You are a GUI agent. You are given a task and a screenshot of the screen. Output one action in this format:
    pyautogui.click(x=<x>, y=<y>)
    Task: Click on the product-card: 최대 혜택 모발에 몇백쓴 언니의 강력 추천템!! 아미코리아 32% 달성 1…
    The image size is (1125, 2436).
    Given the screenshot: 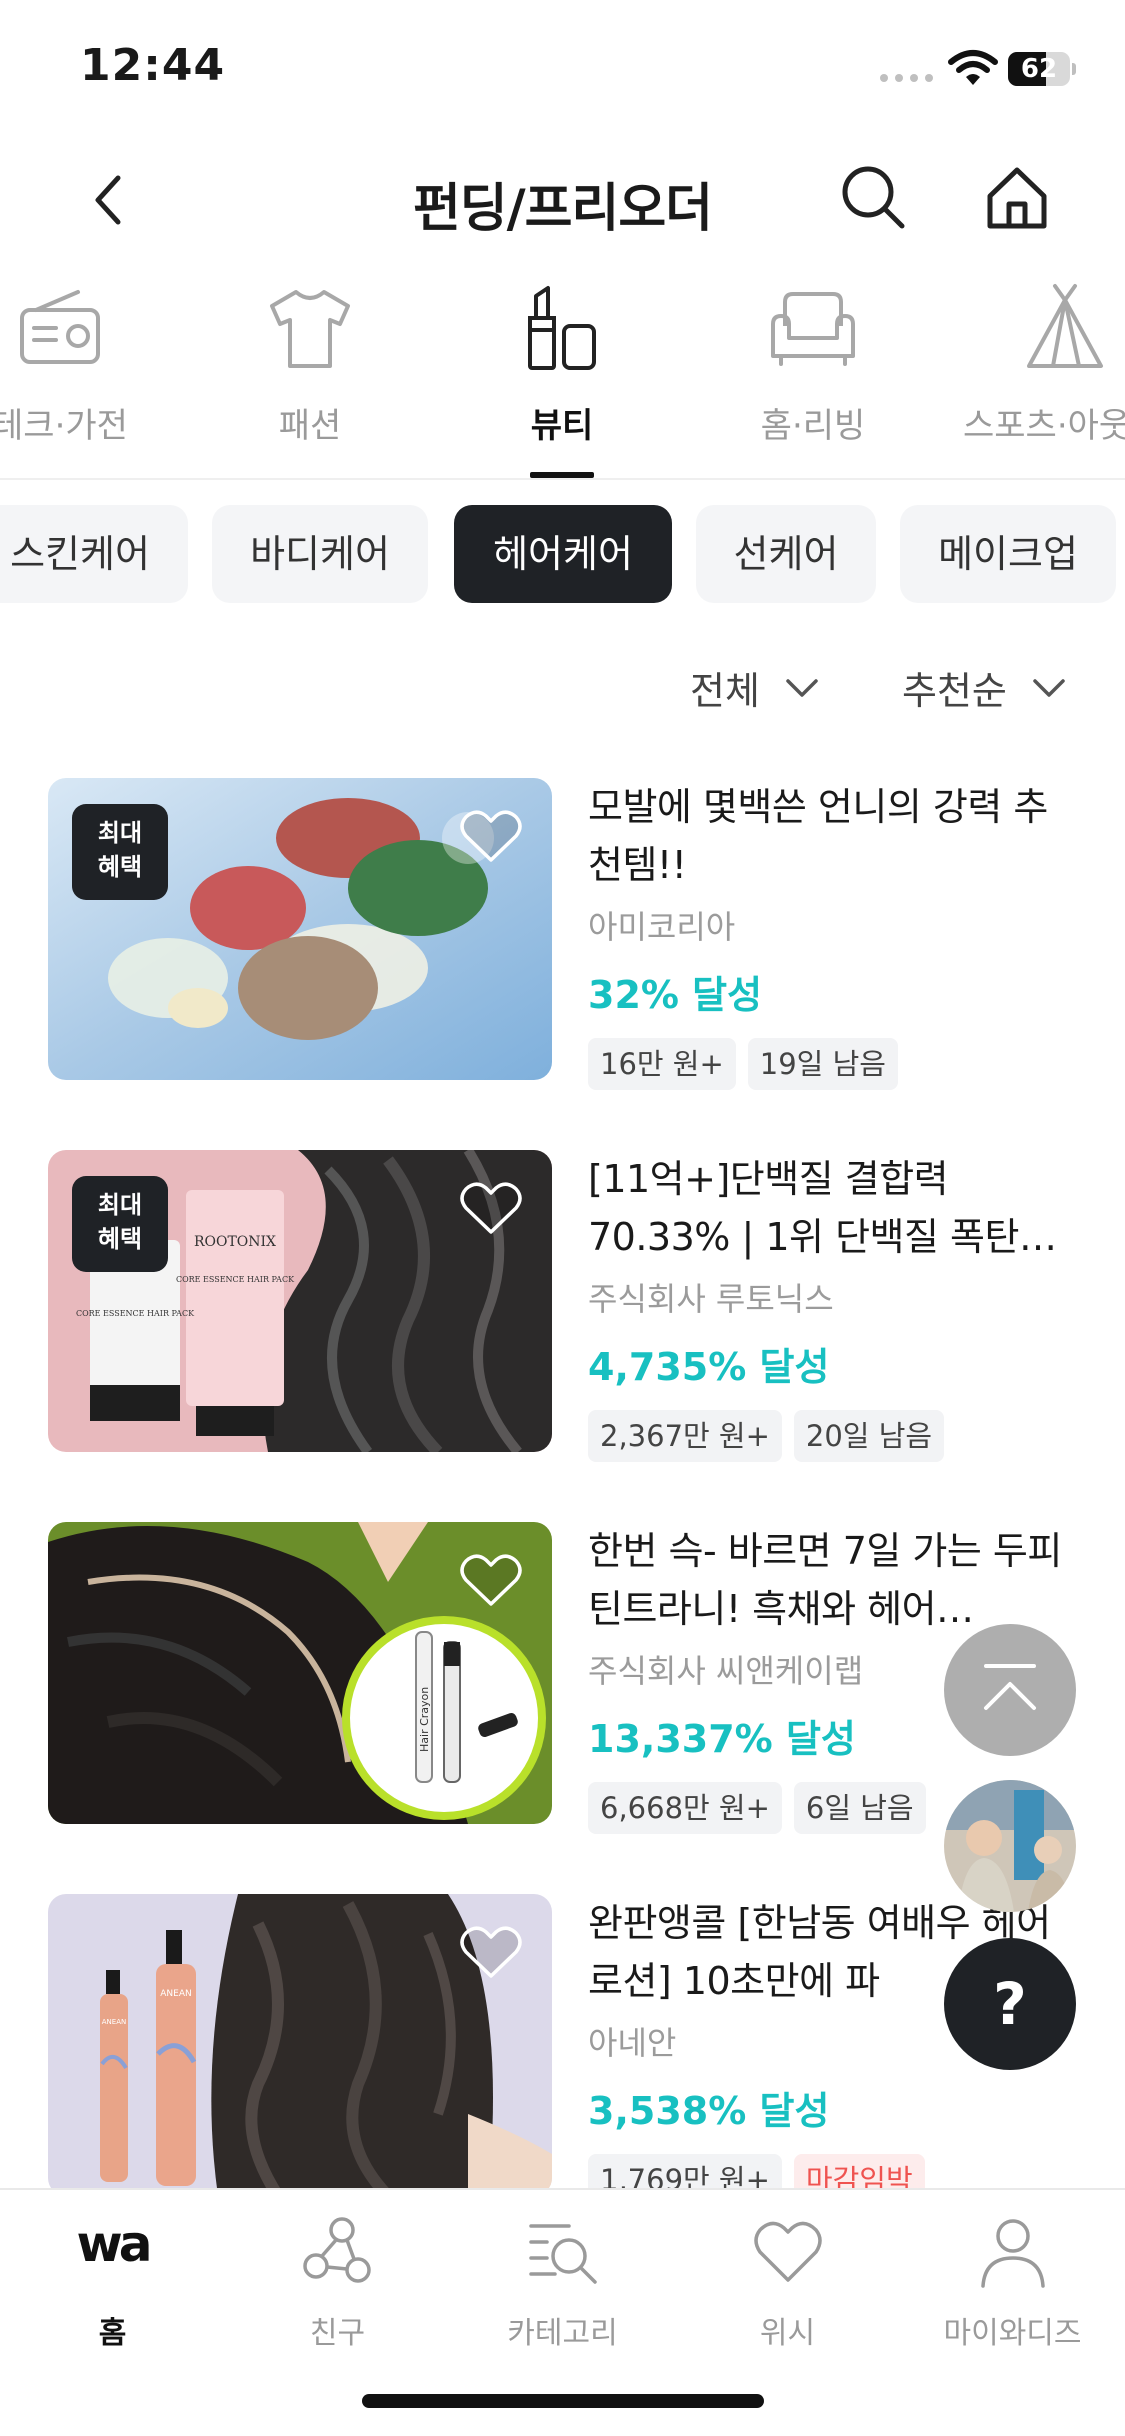 What is the action you would take?
    pyautogui.click(x=563, y=938)
    